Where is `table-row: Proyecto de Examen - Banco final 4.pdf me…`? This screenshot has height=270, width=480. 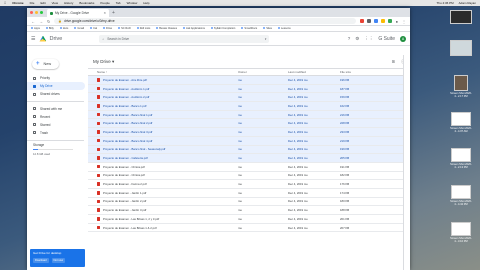 table-row: Proyecto de Examen - Banco final 4.pdf me… is located at coordinates (249, 141).